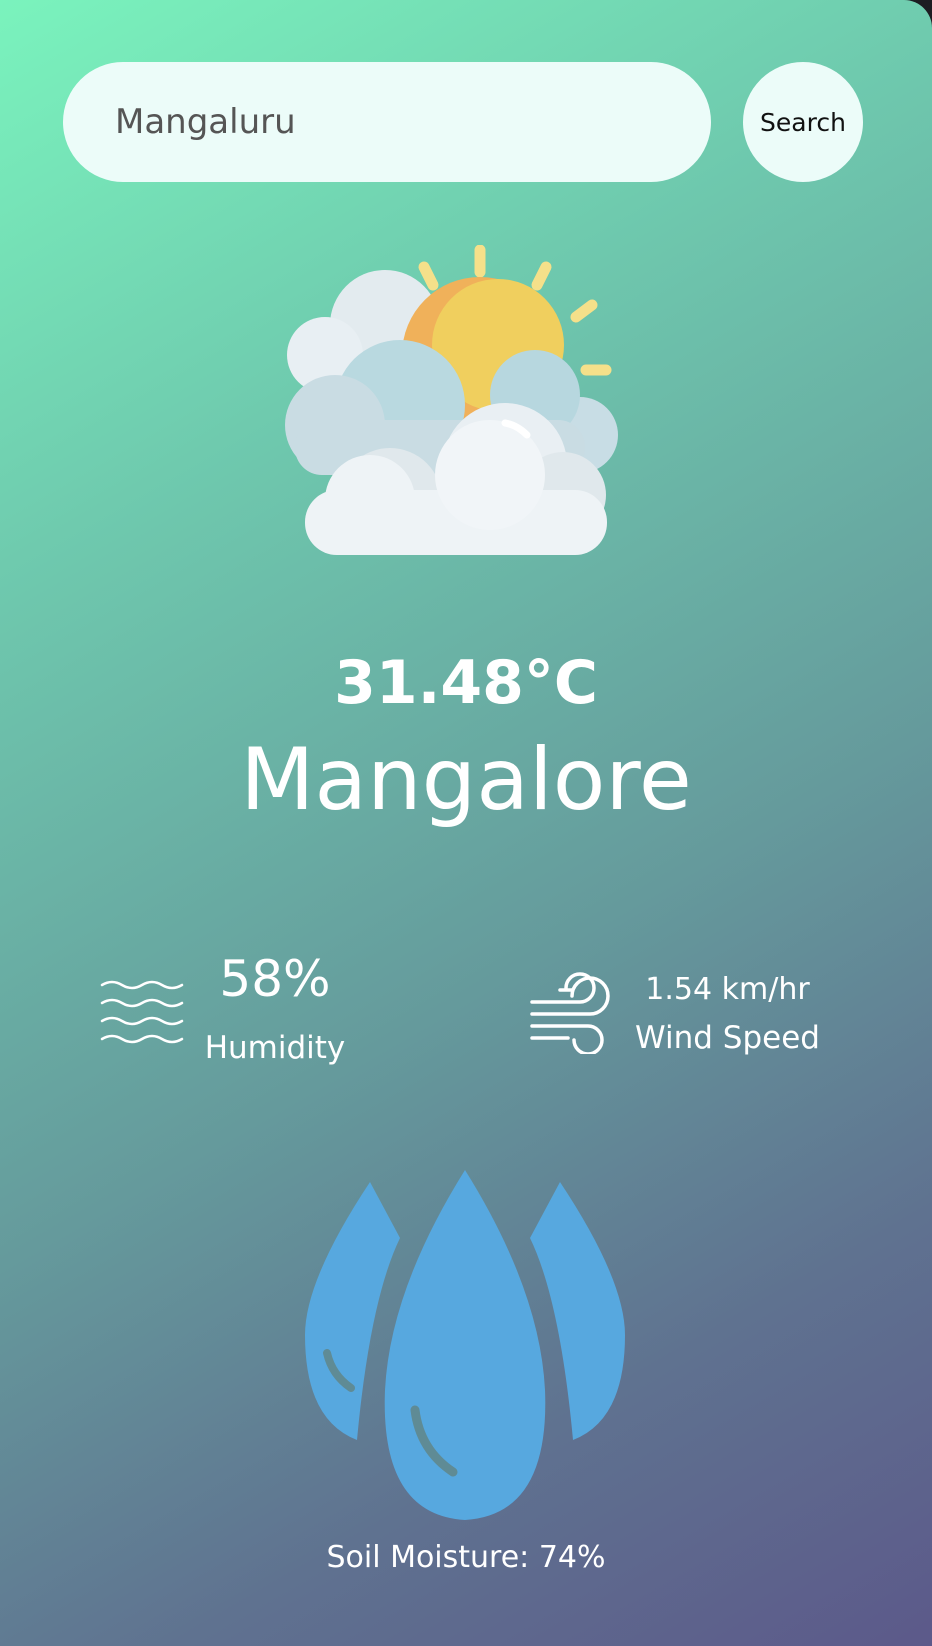 The image size is (932, 1646). What do you see at coordinates (466, 683) in the screenshot?
I see `temperature: 31.48°C` at bounding box center [466, 683].